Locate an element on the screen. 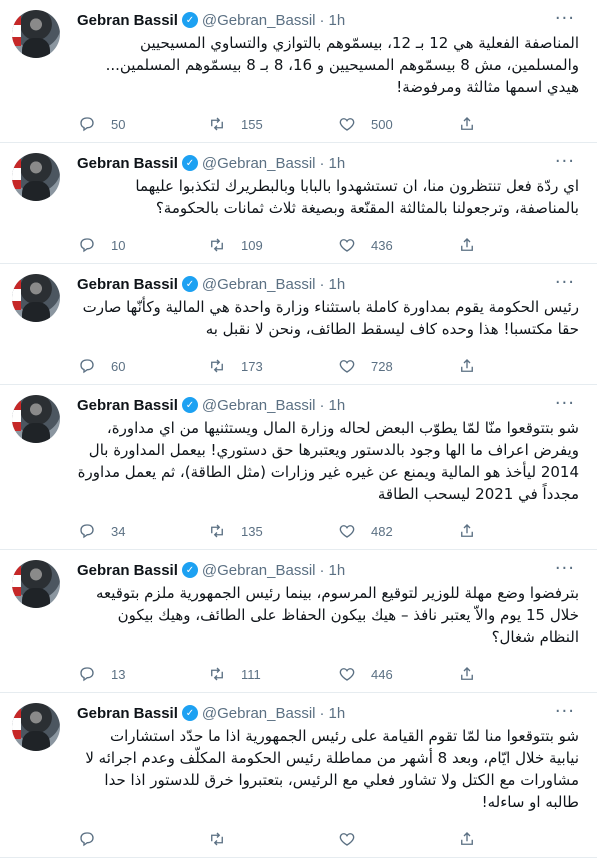 Image resolution: width=597 pixels, height=858 pixels. retweet-count: 173 is located at coordinates (252, 366).